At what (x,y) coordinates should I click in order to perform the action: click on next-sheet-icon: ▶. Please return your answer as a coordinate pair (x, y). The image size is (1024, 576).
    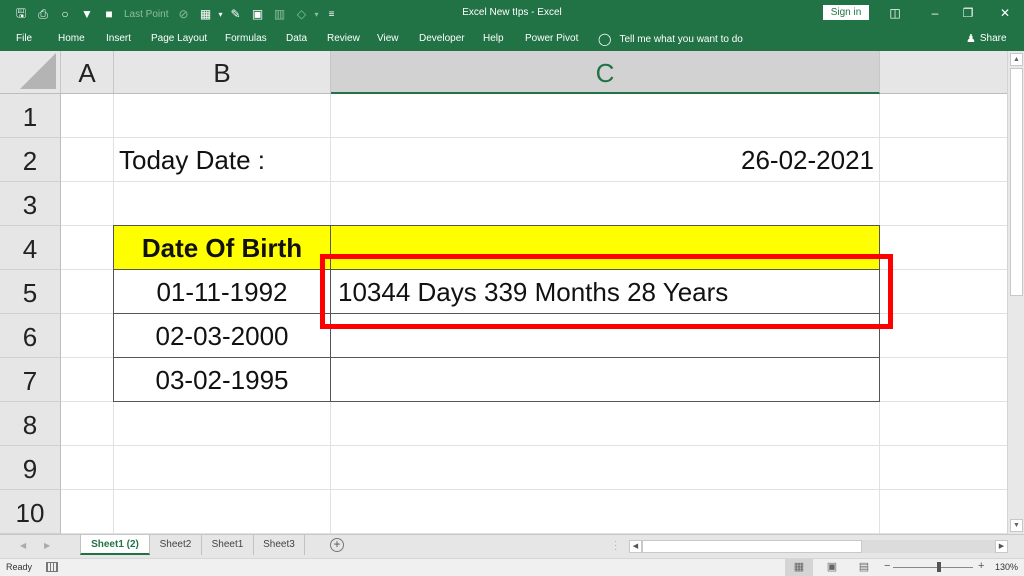
    Looking at the image, I should click on (47, 545).